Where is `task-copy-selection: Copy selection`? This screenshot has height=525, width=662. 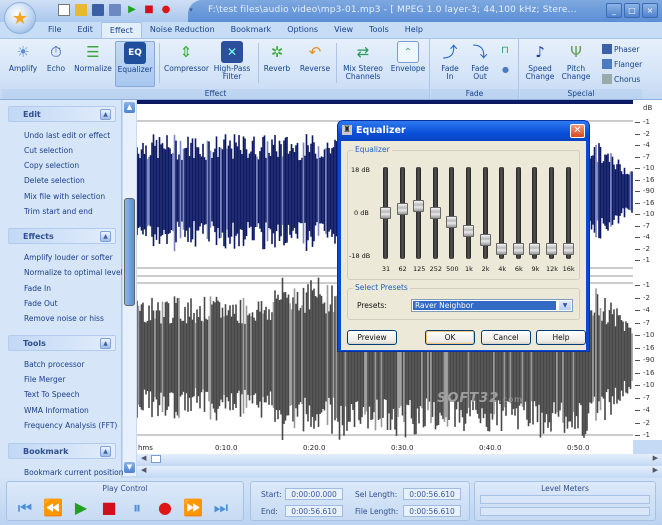 task-copy-selection: Copy selection is located at coordinates (51, 165).